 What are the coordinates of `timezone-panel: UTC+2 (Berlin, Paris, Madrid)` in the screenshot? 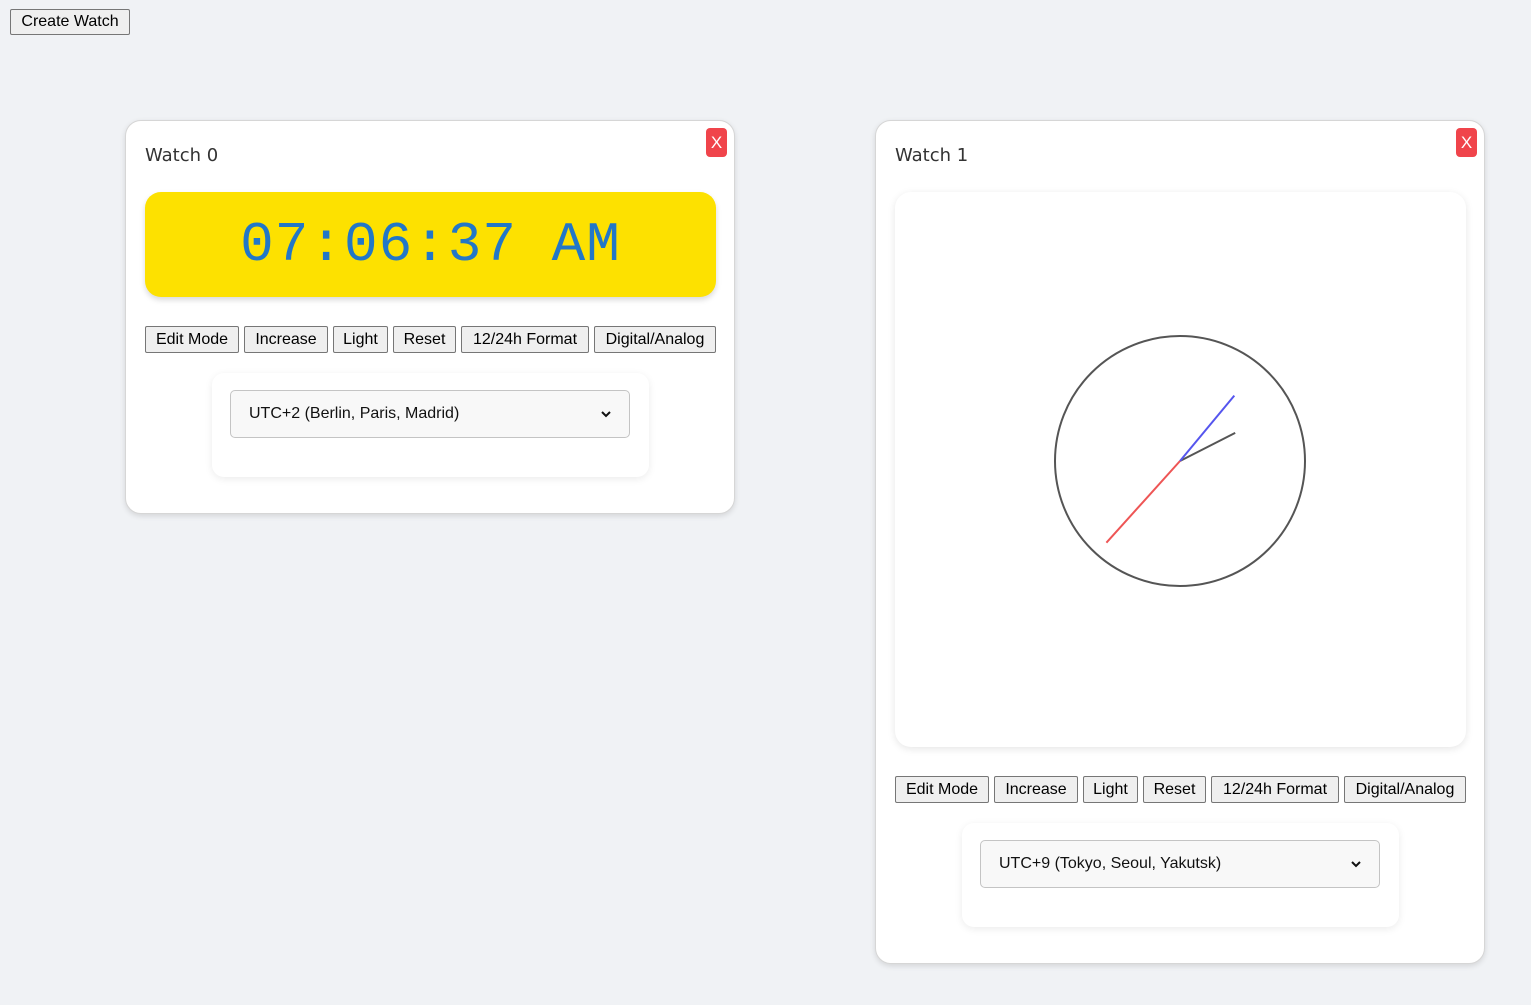 It's located at (430, 425).